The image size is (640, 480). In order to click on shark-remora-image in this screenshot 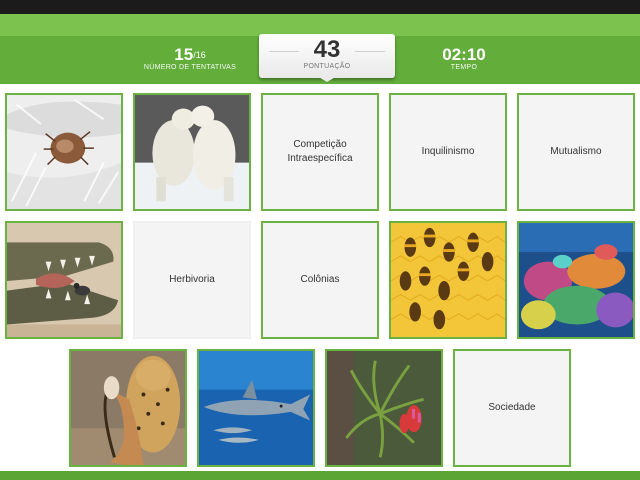, I will do `click(256, 408)`.